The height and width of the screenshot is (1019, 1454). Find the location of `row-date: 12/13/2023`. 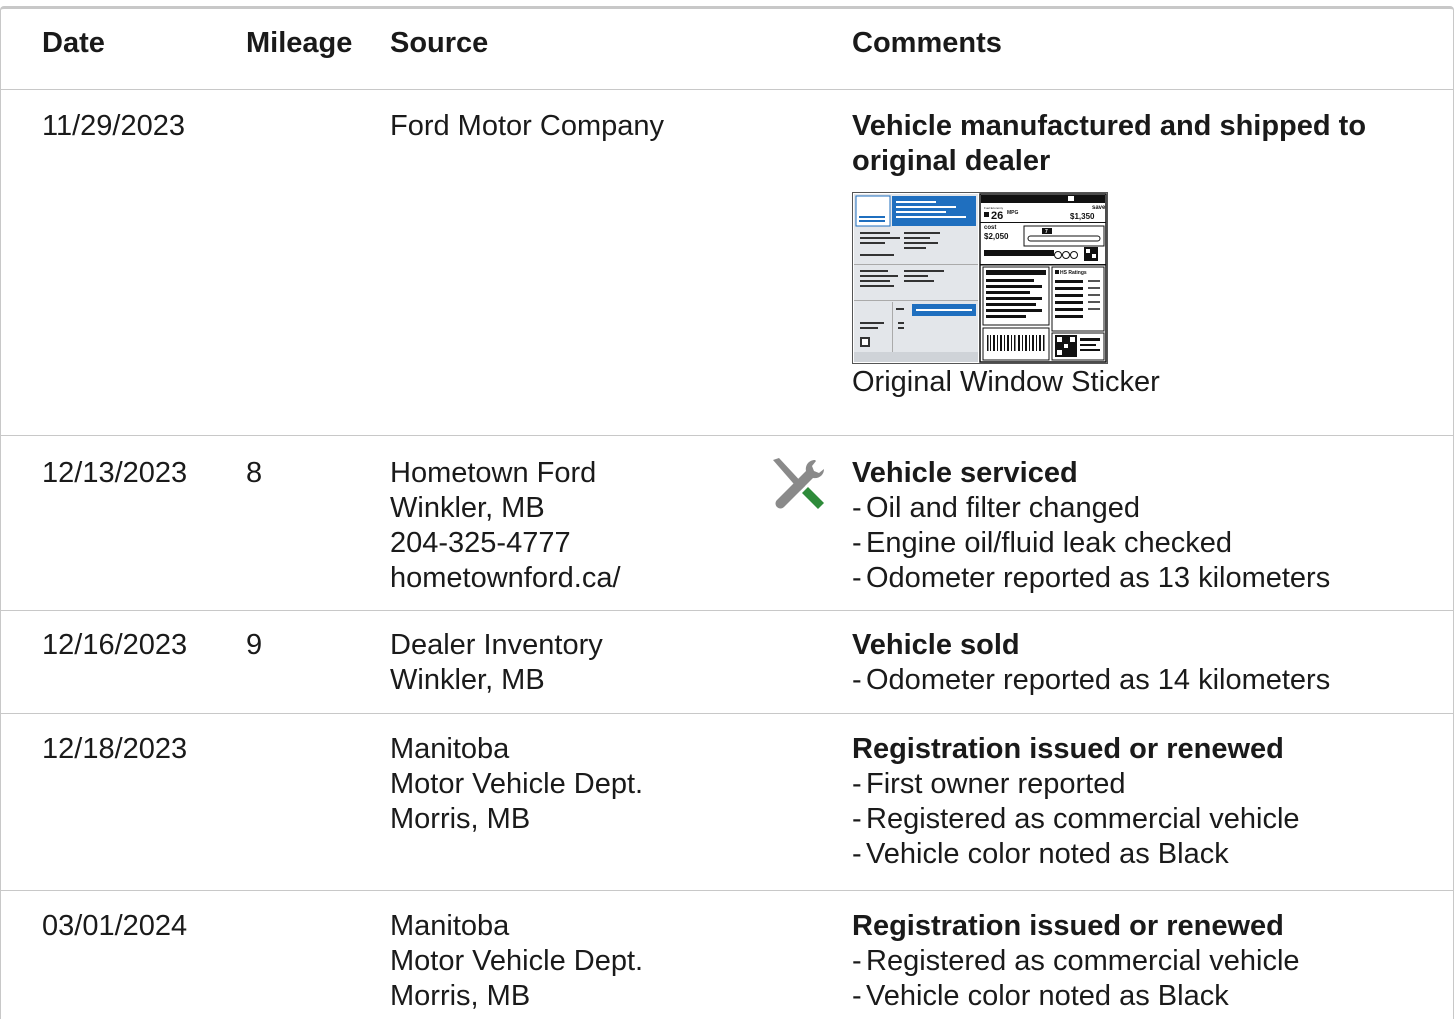

row-date: 12/13/2023 is located at coordinates (115, 473).